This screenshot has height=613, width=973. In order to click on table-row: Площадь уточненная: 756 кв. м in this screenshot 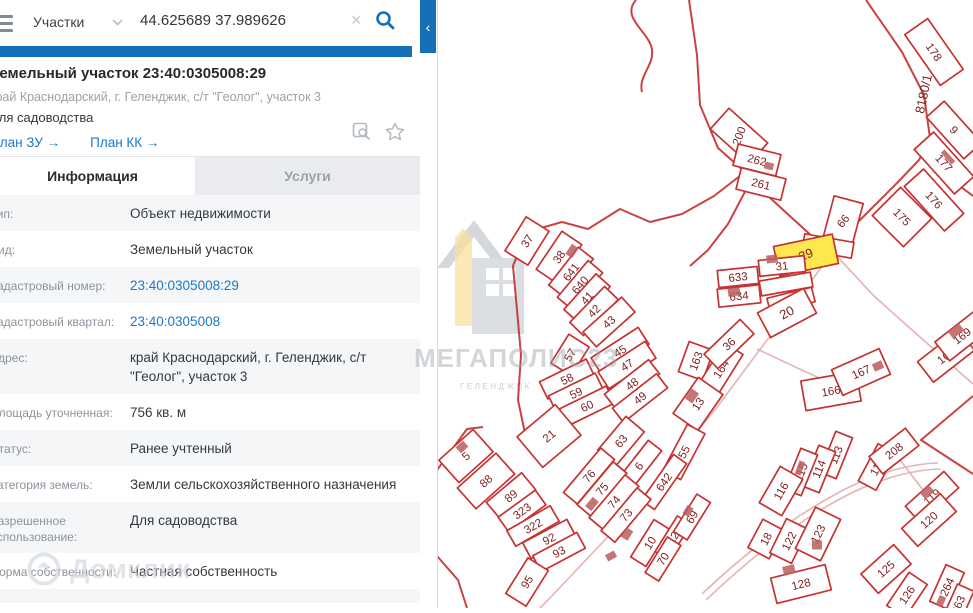, I will do `click(210, 412)`.